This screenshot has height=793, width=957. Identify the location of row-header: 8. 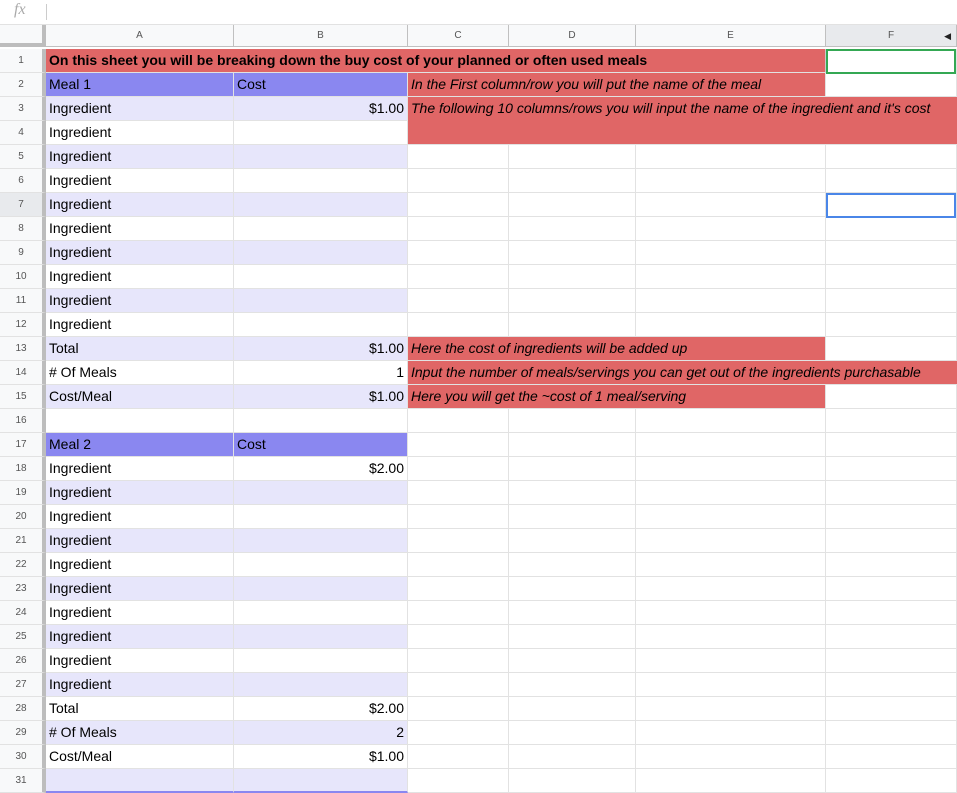
(23, 229).